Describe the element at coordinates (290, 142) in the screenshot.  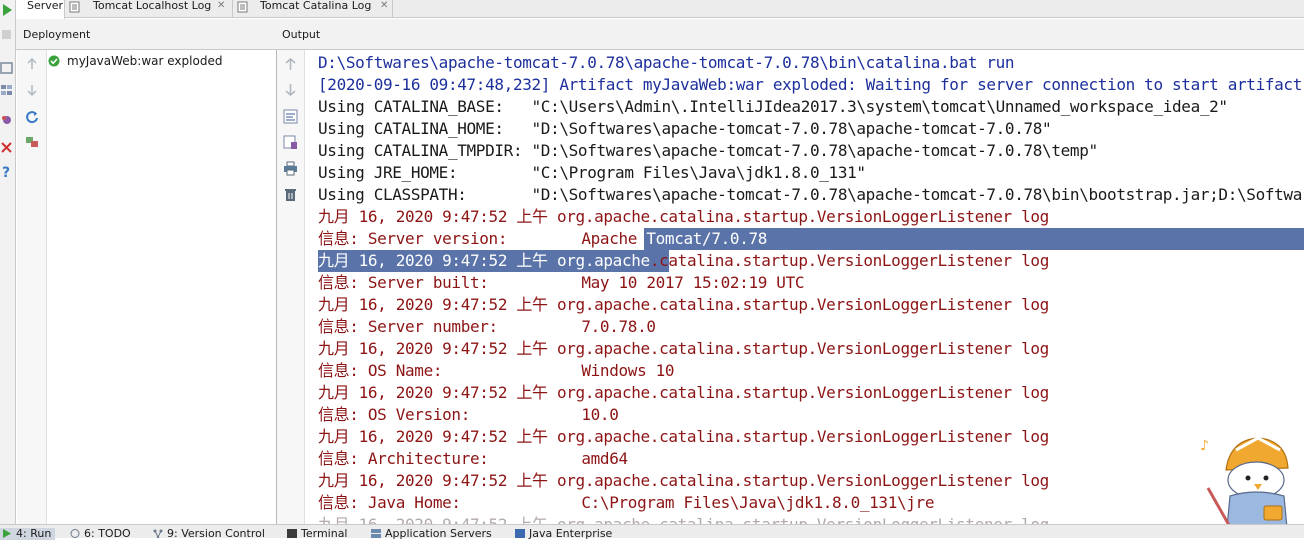
I see `scroll-to-end-icon` at that location.